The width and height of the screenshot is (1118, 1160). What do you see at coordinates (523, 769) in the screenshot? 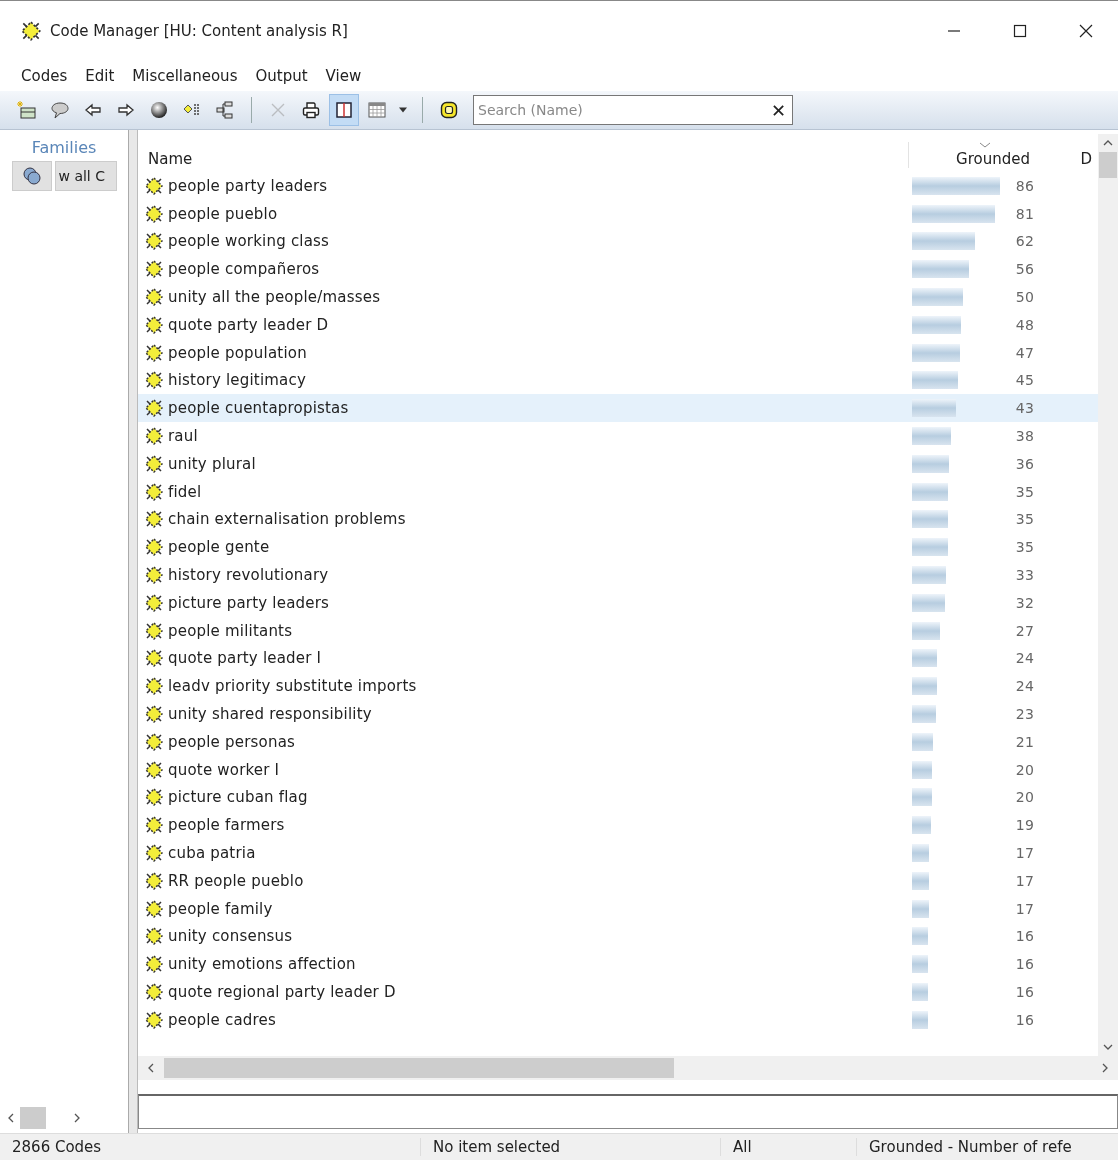
I see `table-cell: quote worker I` at bounding box center [523, 769].